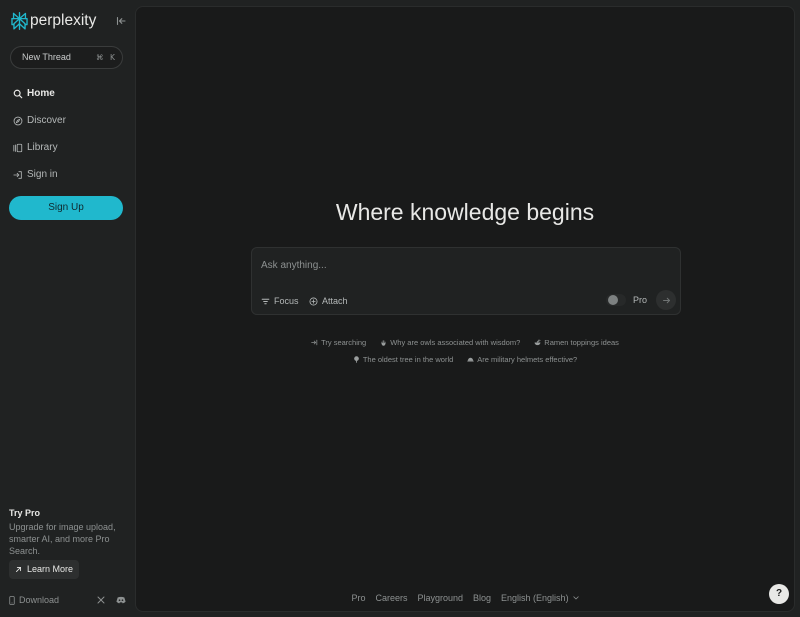 Image resolution: width=800 pixels, height=617 pixels. I want to click on sidebar-nav: Home Discover Library Sign in, so click(67, 134).